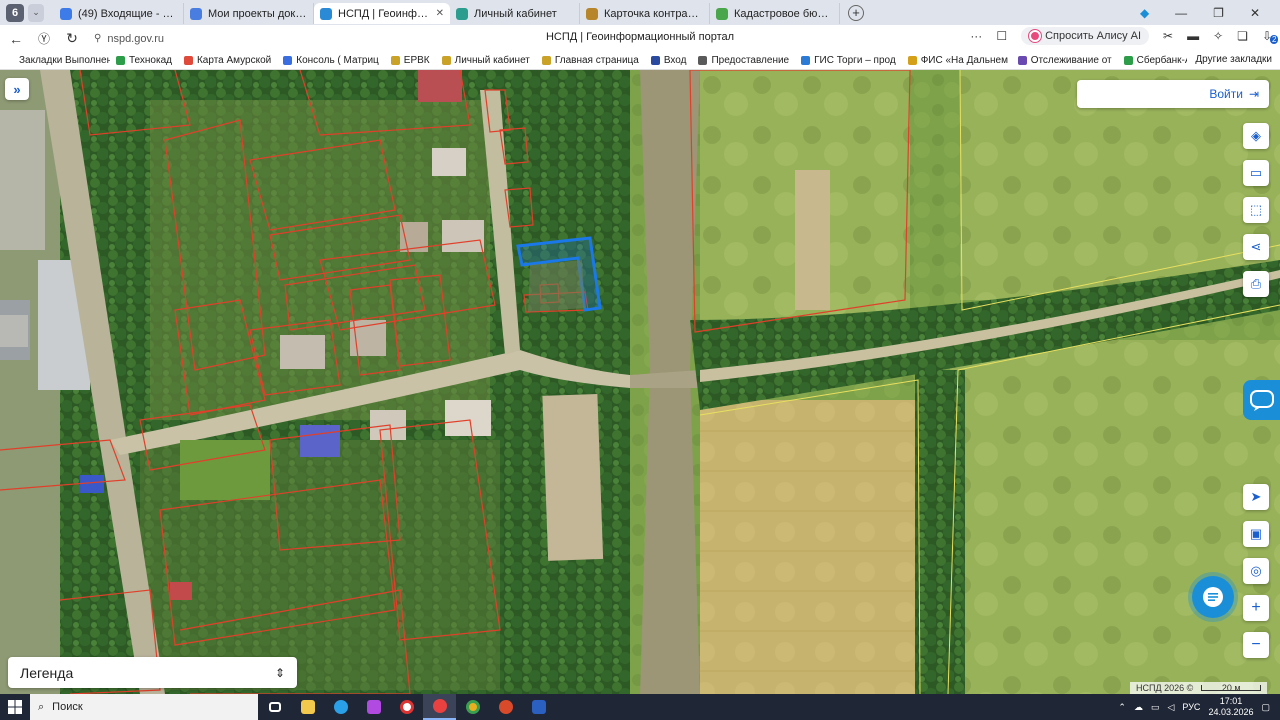  What do you see at coordinates (775, 13) in the screenshot?
I see `browser-tab: Кадастровое бюро — 2Г` at bounding box center [775, 13].